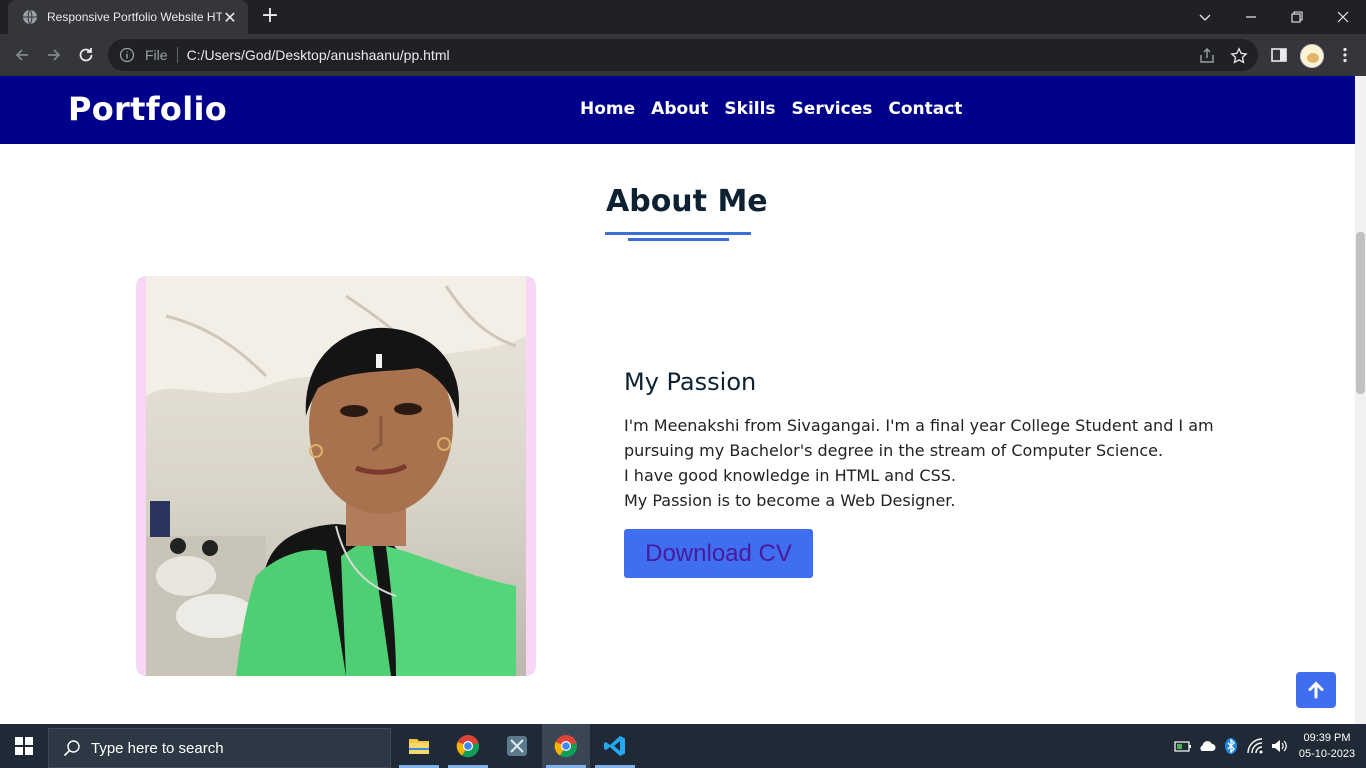  I want to click on back-button, so click(22, 55).